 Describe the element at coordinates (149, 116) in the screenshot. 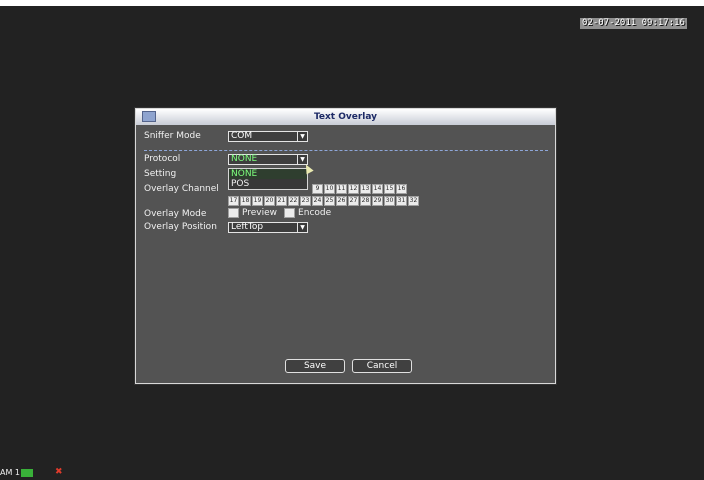

I see `window-icon` at that location.